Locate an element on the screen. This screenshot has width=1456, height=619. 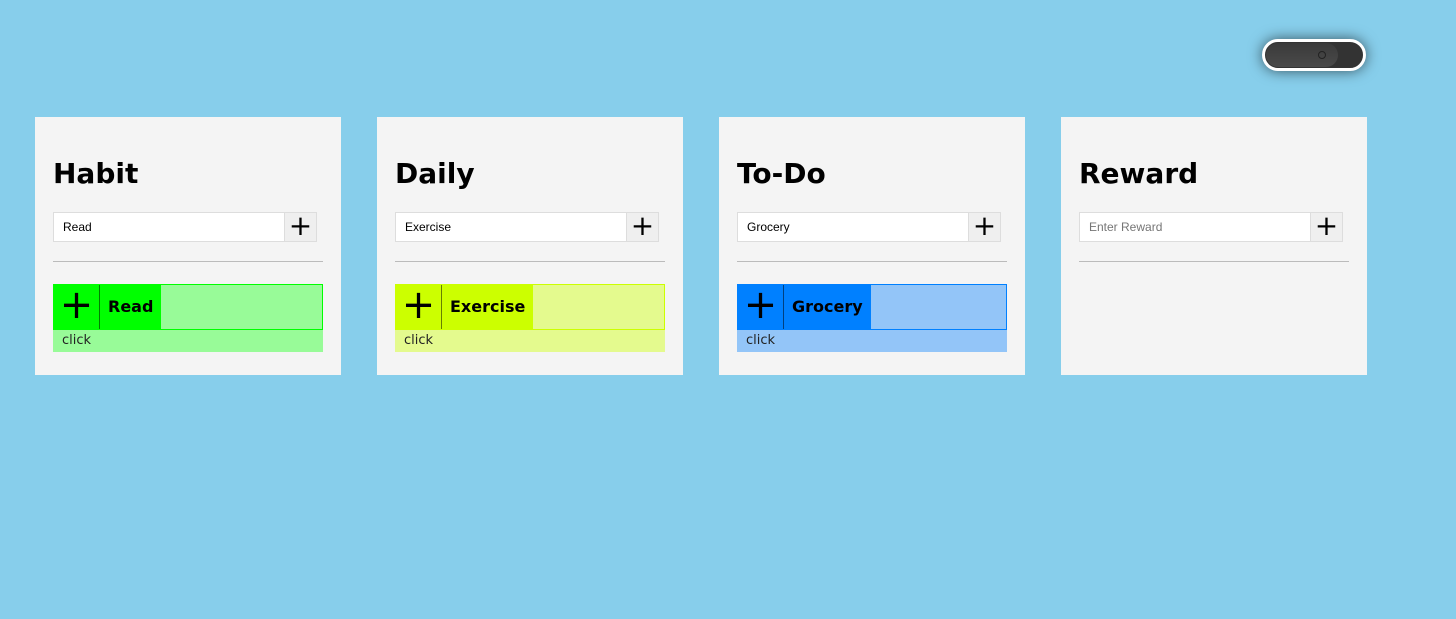
item-label: Exercise is located at coordinates (488, 307).